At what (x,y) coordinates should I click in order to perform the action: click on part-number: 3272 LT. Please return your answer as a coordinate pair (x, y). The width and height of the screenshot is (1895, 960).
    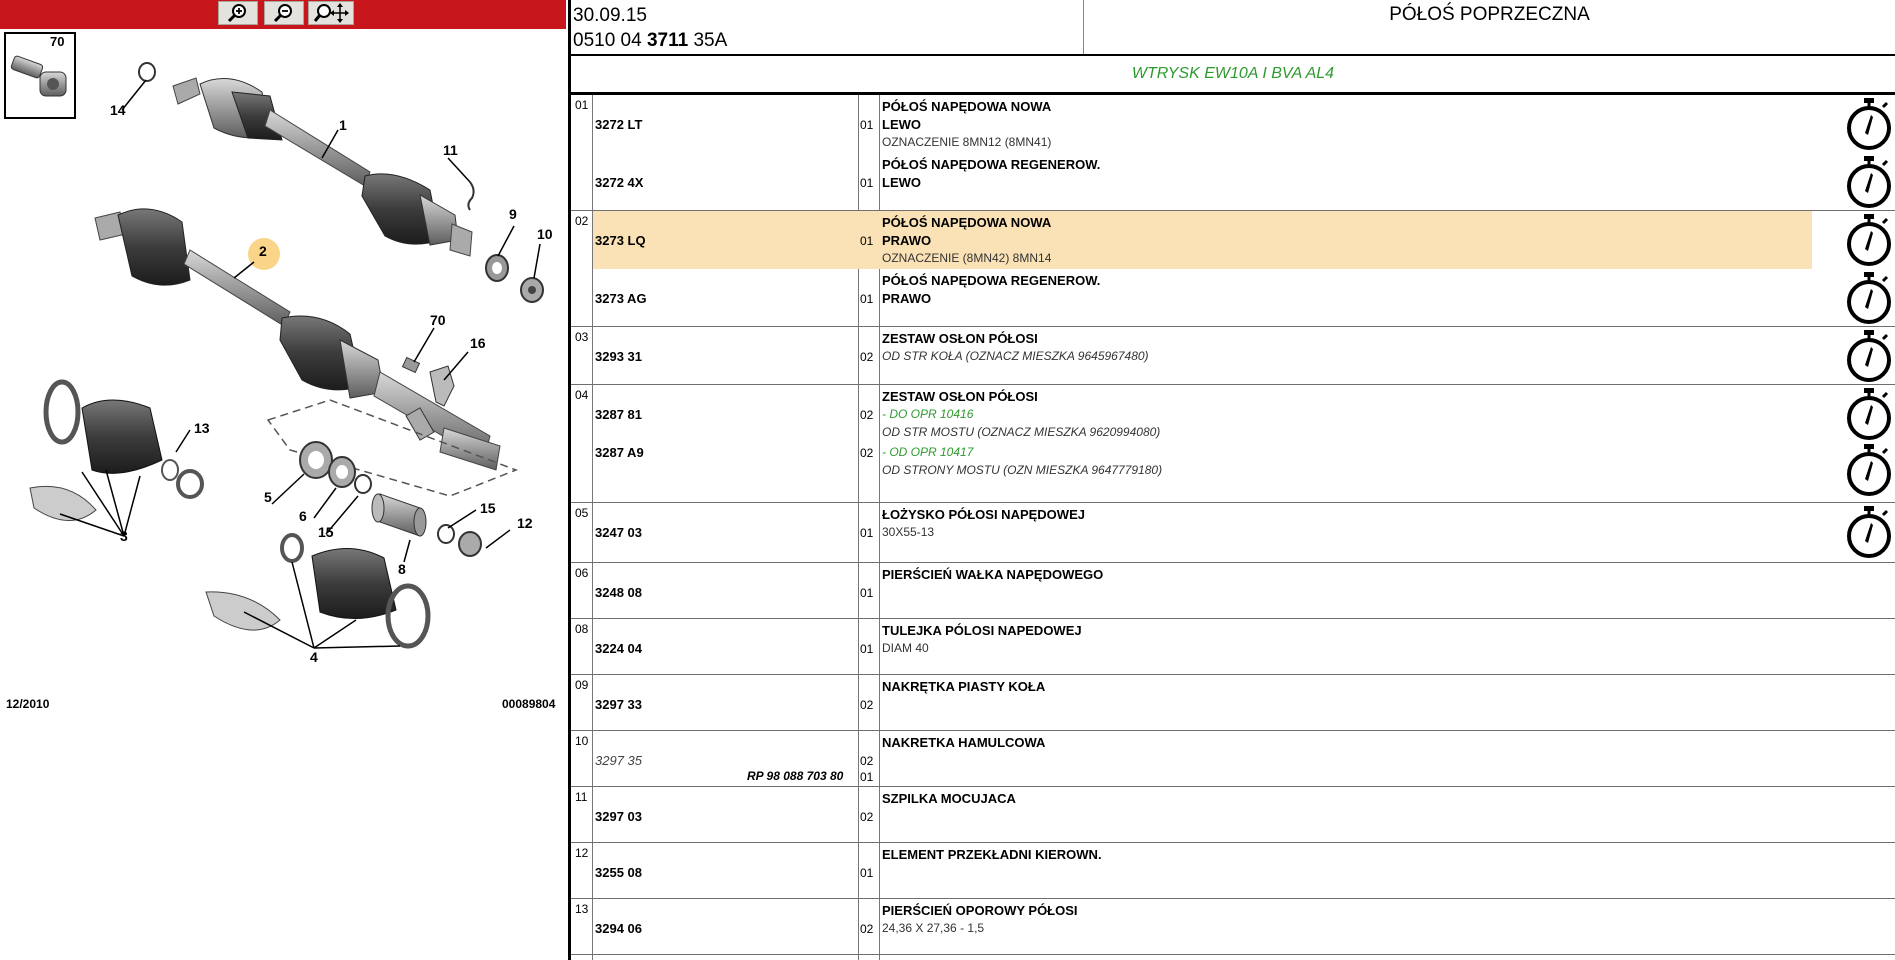
    Looking at the image, I should click on (618, 124).